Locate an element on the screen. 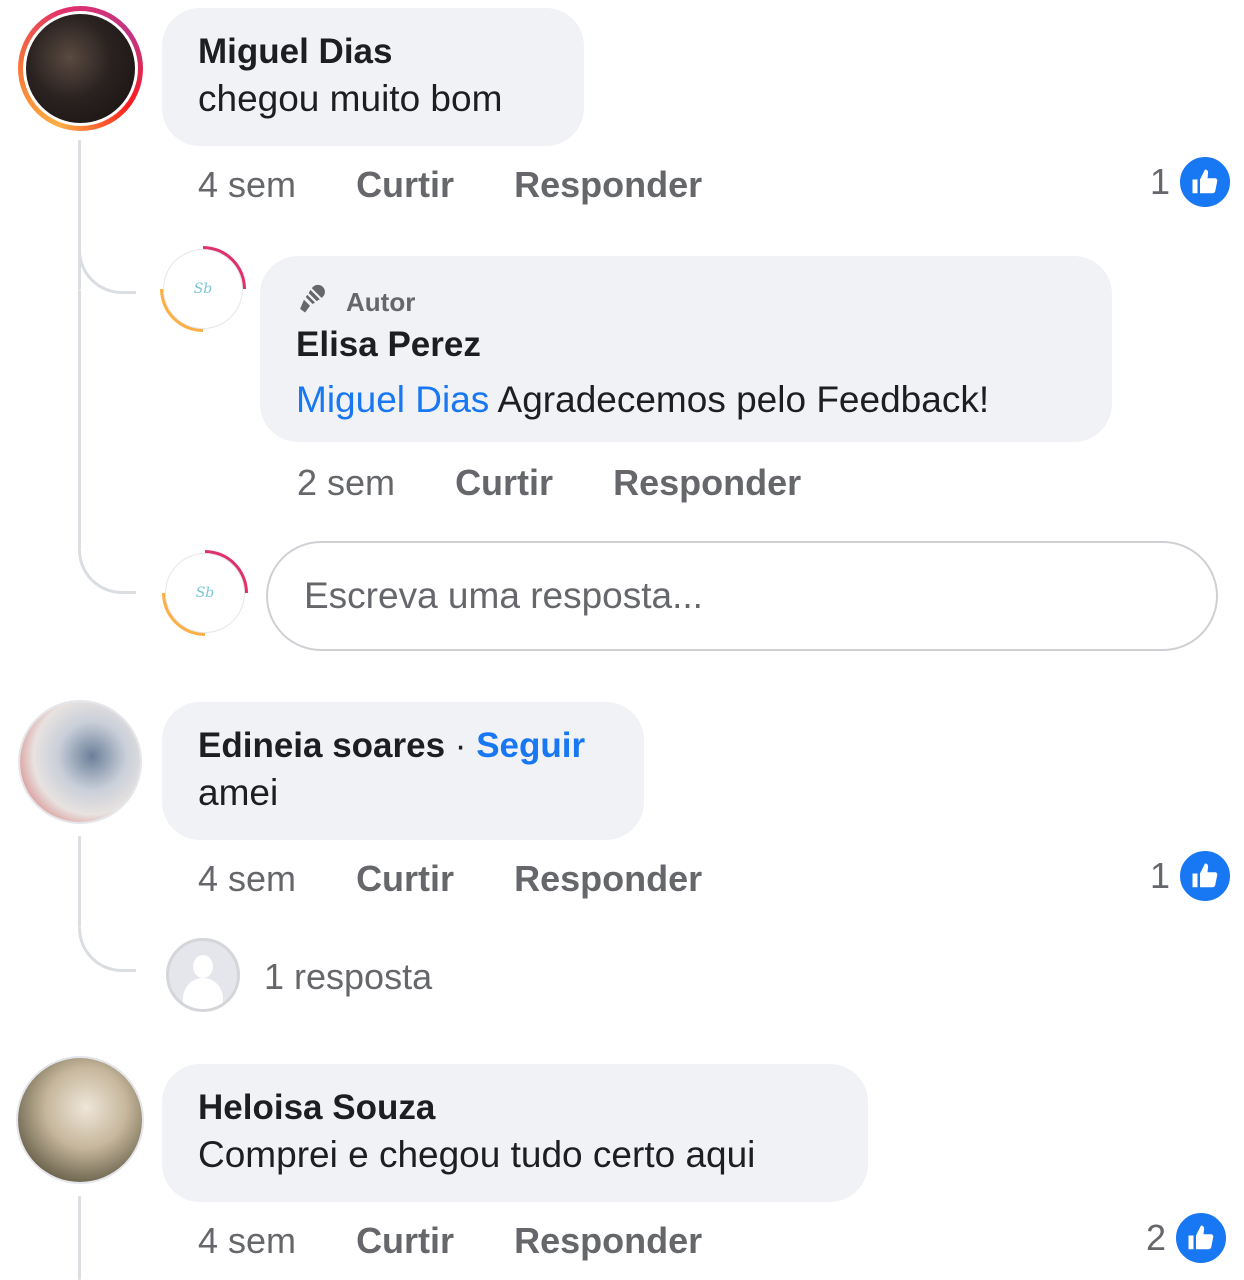 The image size is (1244, 1280). comment-author-line: Edineia soares · Seguir is located at coordinates (403, 746).